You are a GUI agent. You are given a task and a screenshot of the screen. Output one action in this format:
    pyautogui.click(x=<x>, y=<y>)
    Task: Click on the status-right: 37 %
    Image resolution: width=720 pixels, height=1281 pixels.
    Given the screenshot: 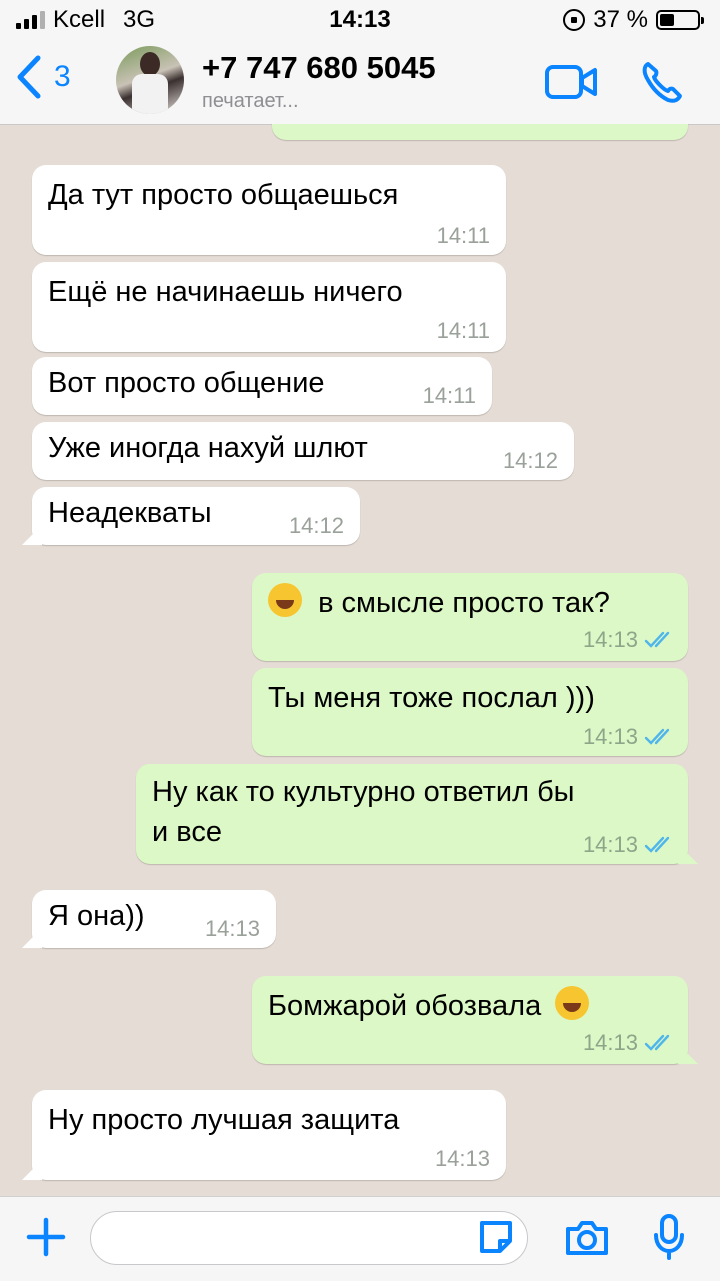 What is the action you would take?
    pyautogui.click(x=633, y=20)
    